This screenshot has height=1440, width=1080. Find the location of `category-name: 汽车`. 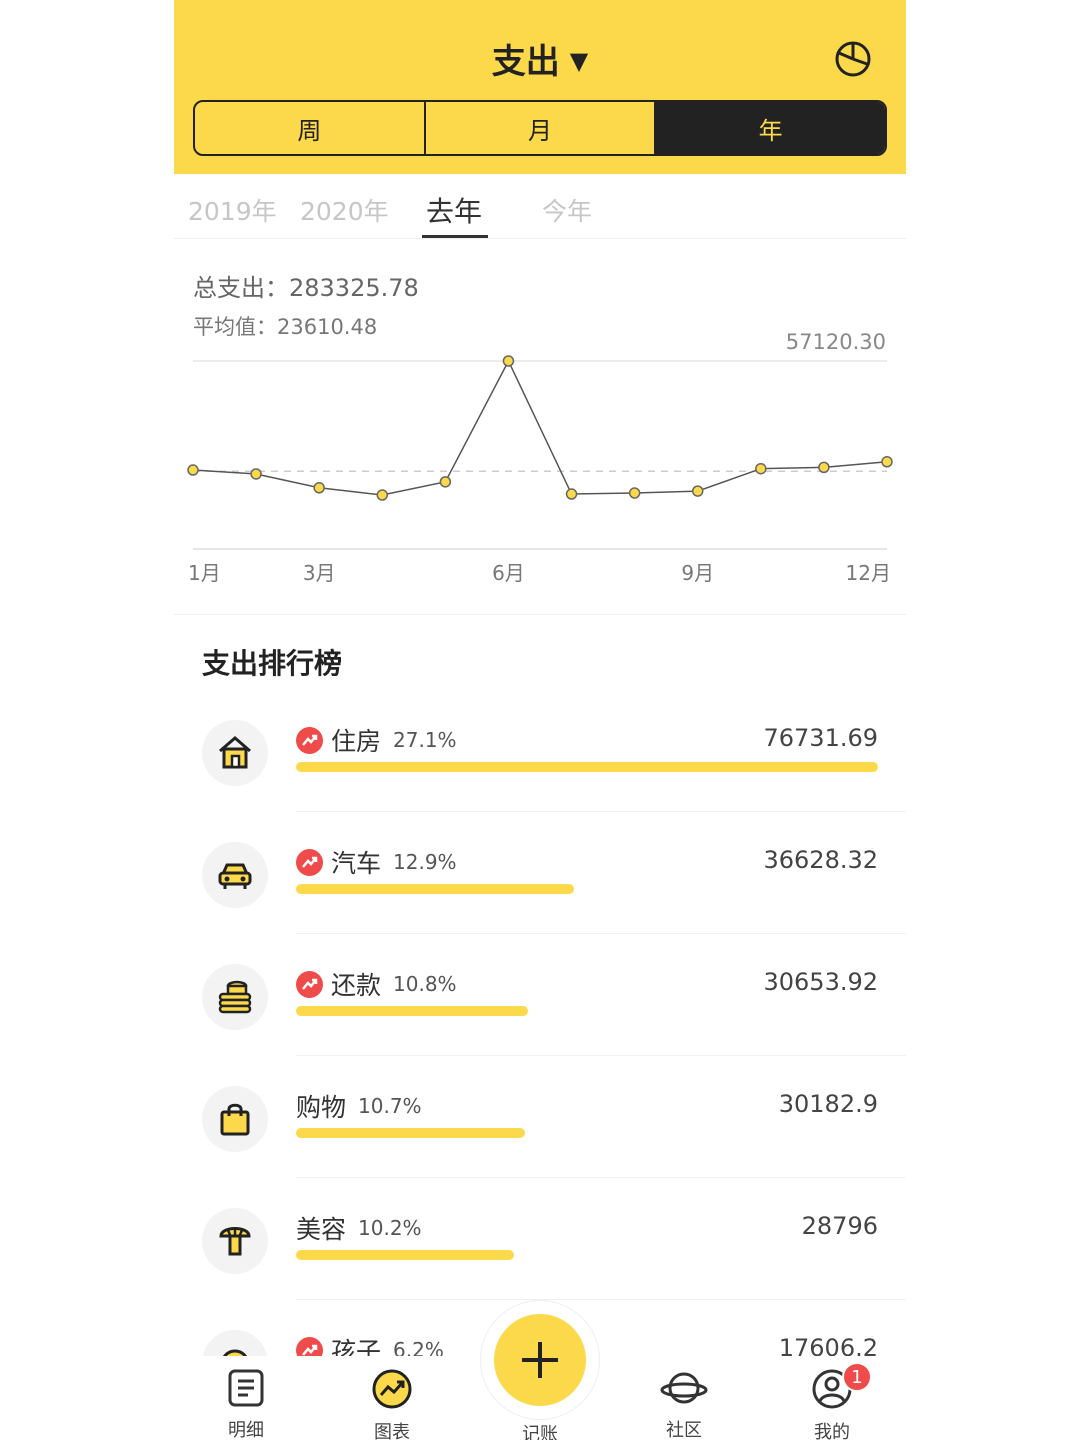

category-name: 汽车 is located at coordinates (356, 863).